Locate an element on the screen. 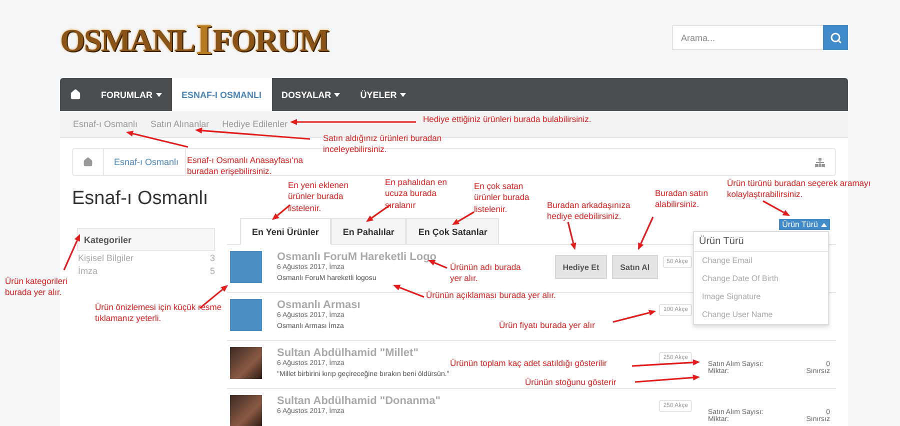 The width and height of the screenshot is (900, 426). annotation-note: Ürün önizlemesi için küçük resme tıklamanız yeterli. is located at coordinates (159, 313).